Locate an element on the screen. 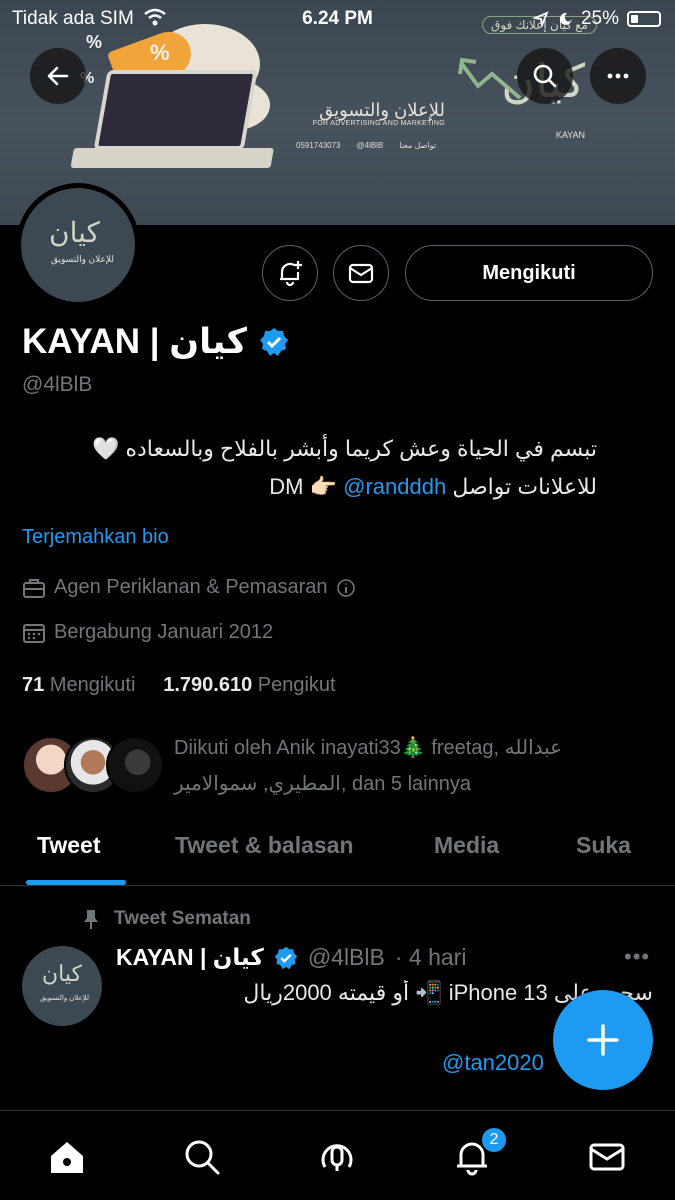 This screenshot has width=675, height=1200. tab-tweets-replies: Tweet & balasan is located at coordinates (264, 845).